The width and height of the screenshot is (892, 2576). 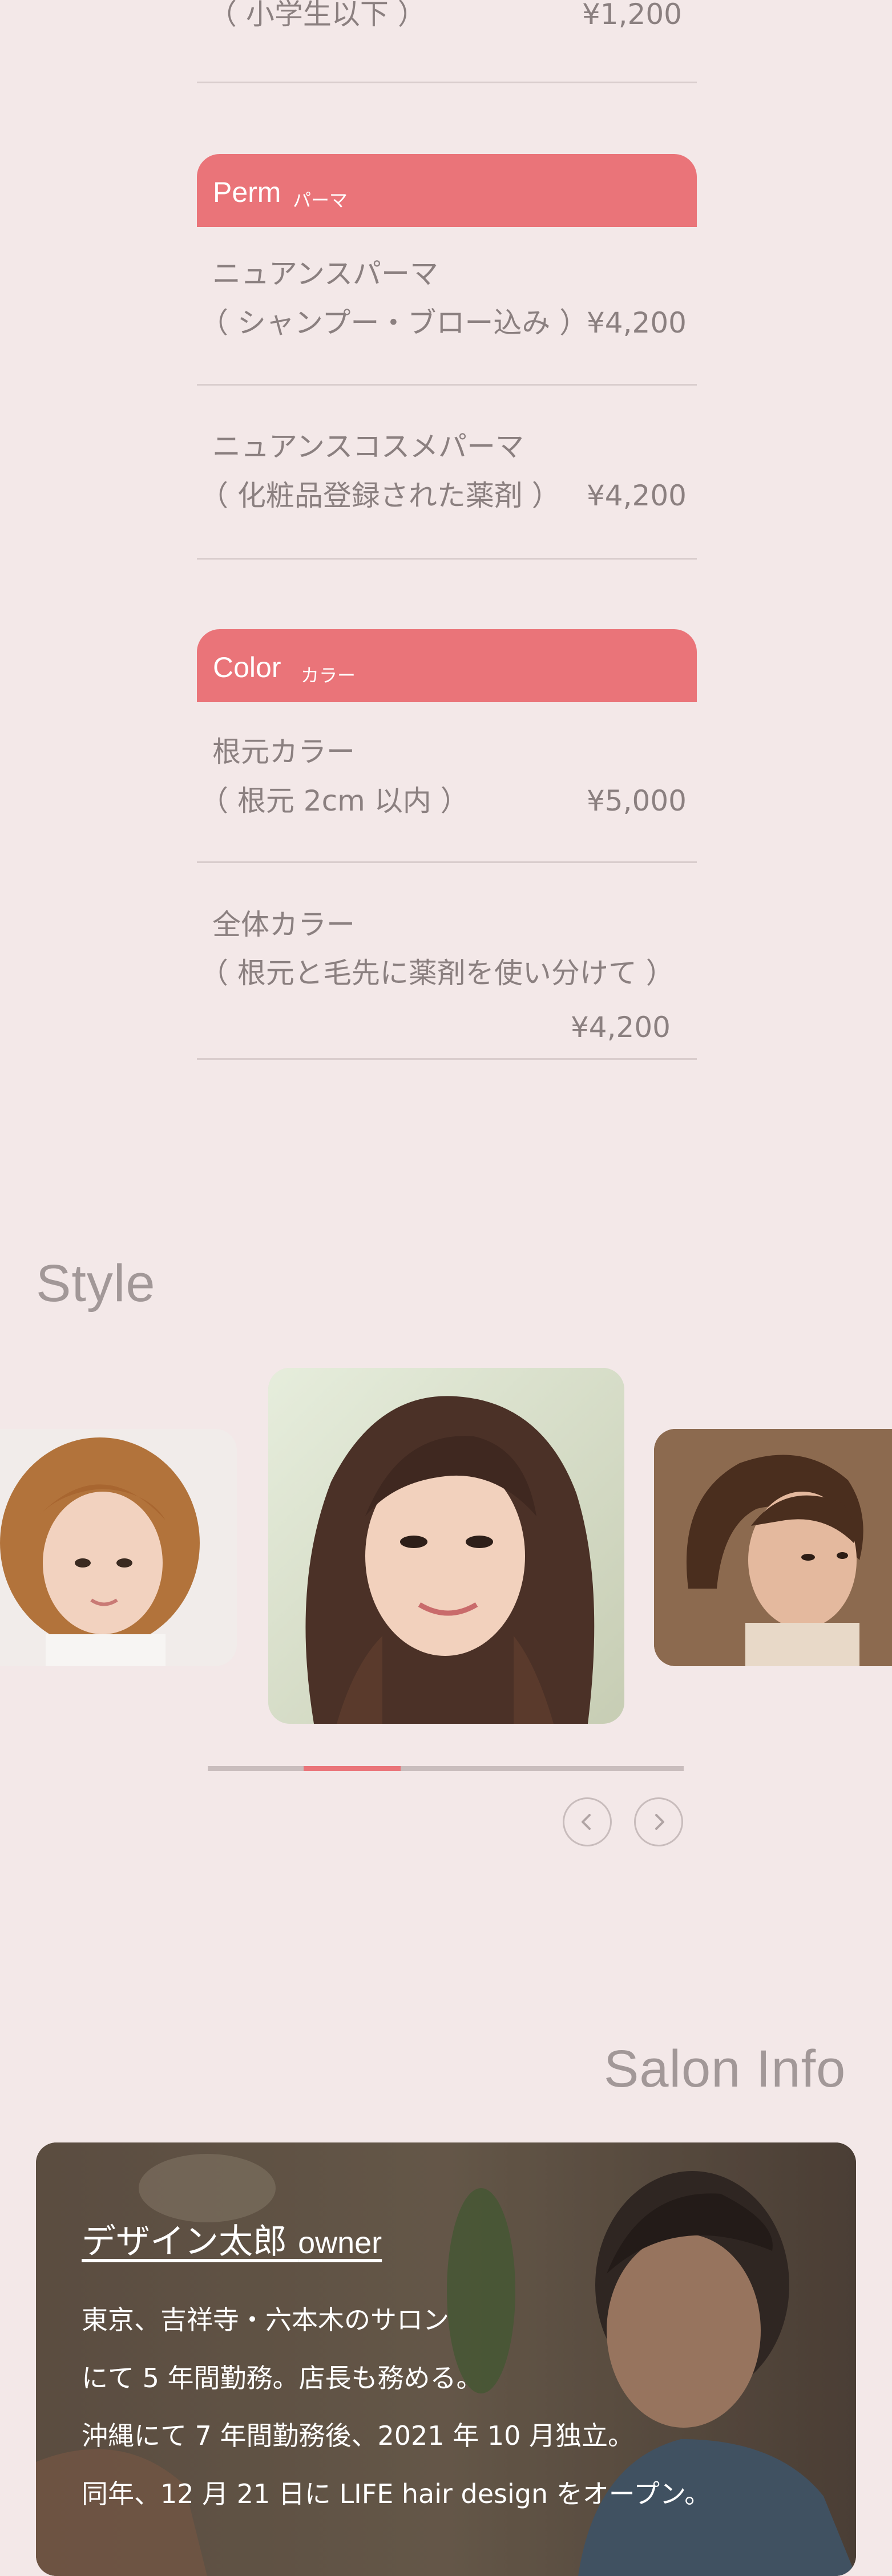 What do you see at coordinates (96, 1283) in the screenshot?
I see `style-section-title: Style` at bounding box center [96, 1283].